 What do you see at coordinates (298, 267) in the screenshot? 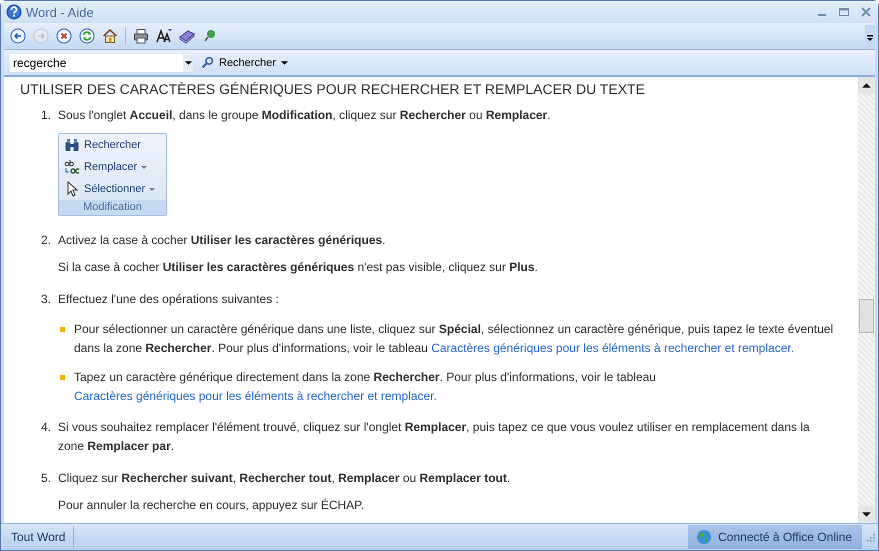
I see `paragraph: Si la case à cocher Utiliser les caractères génériques n'est pas visible, cliquez sur Plus.` at bounding box center [298, 267].